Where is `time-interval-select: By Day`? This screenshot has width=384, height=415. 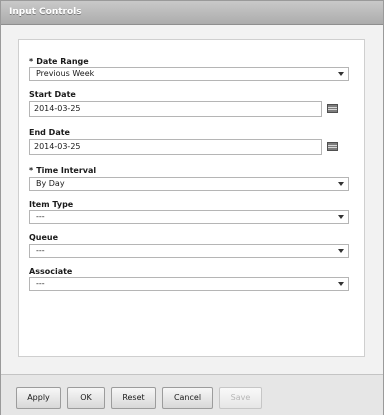
time-interval-select: By Day is located at coordinates (189, 184).